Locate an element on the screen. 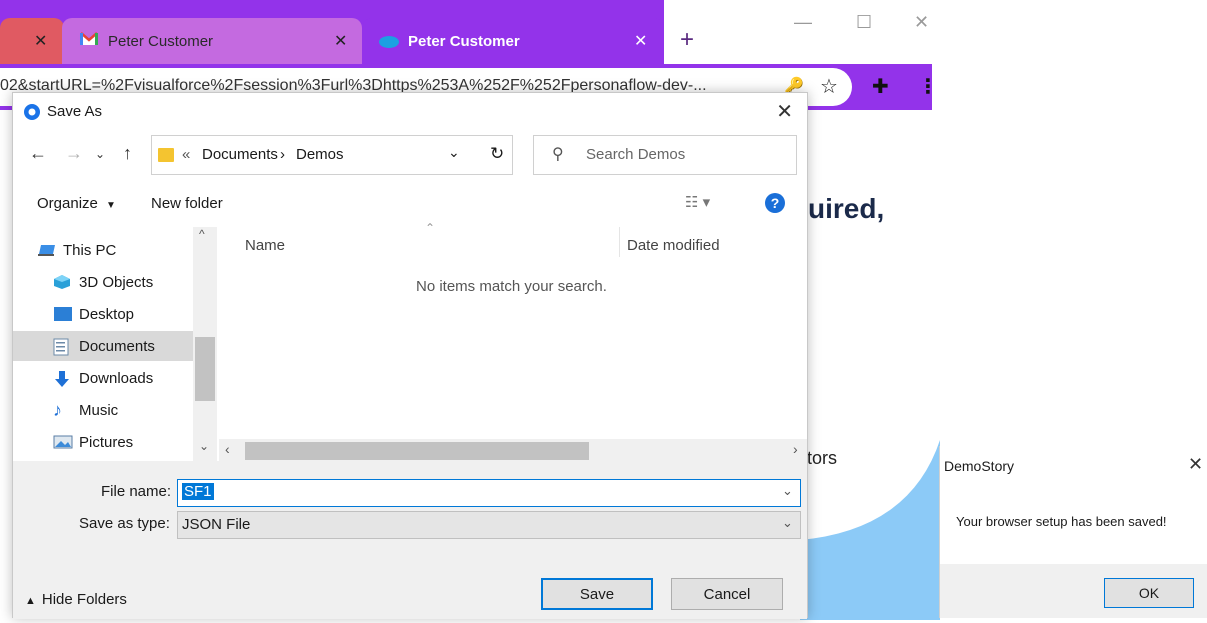  up-arrow-icon: ↑ is located at coordinates (127, 153).